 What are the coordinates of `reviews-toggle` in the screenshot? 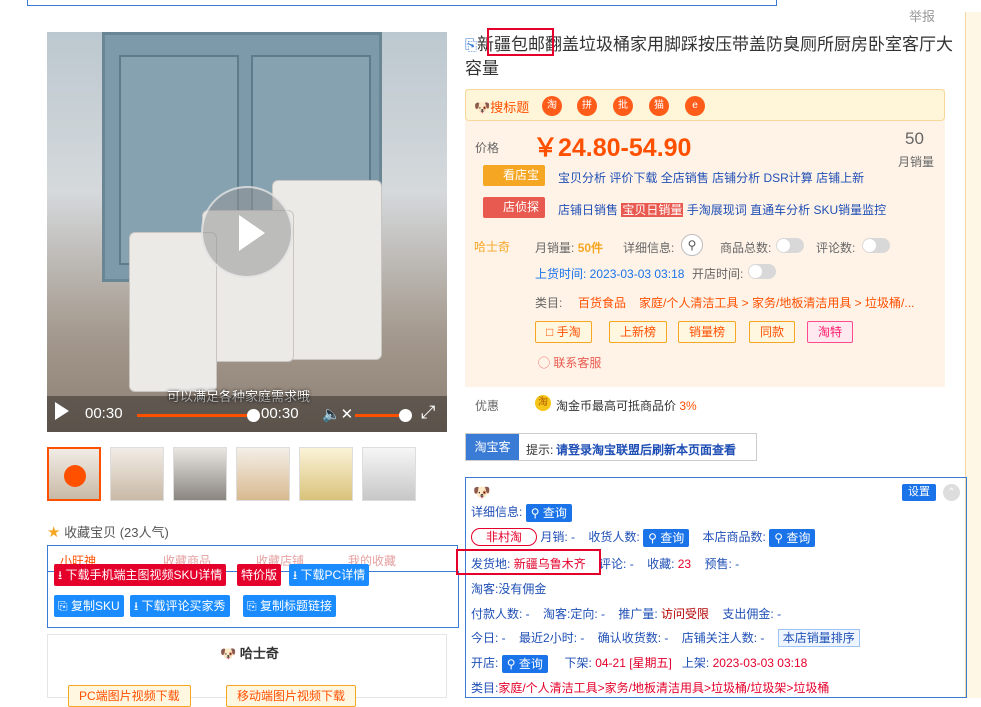 It's located at (876, 245).